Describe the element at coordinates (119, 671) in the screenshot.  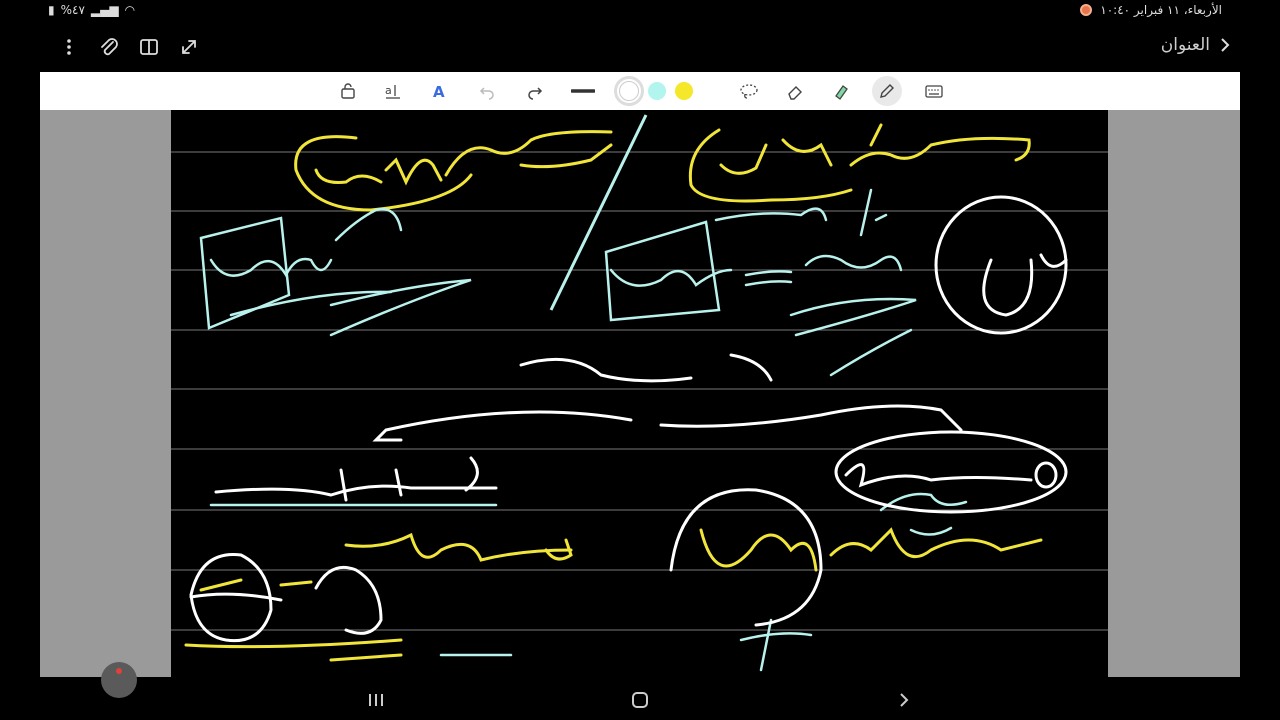
I see `record-dot-icon` at that location.